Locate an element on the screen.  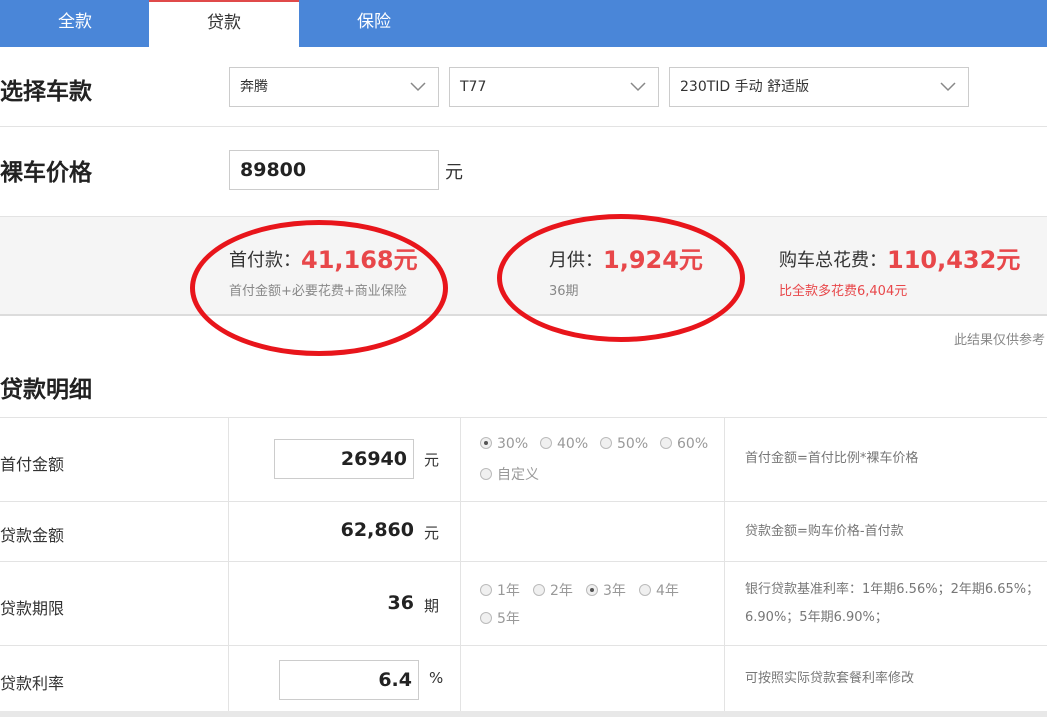
loan-amount-label: 贷款金额 is located at coordinates (32, 535).